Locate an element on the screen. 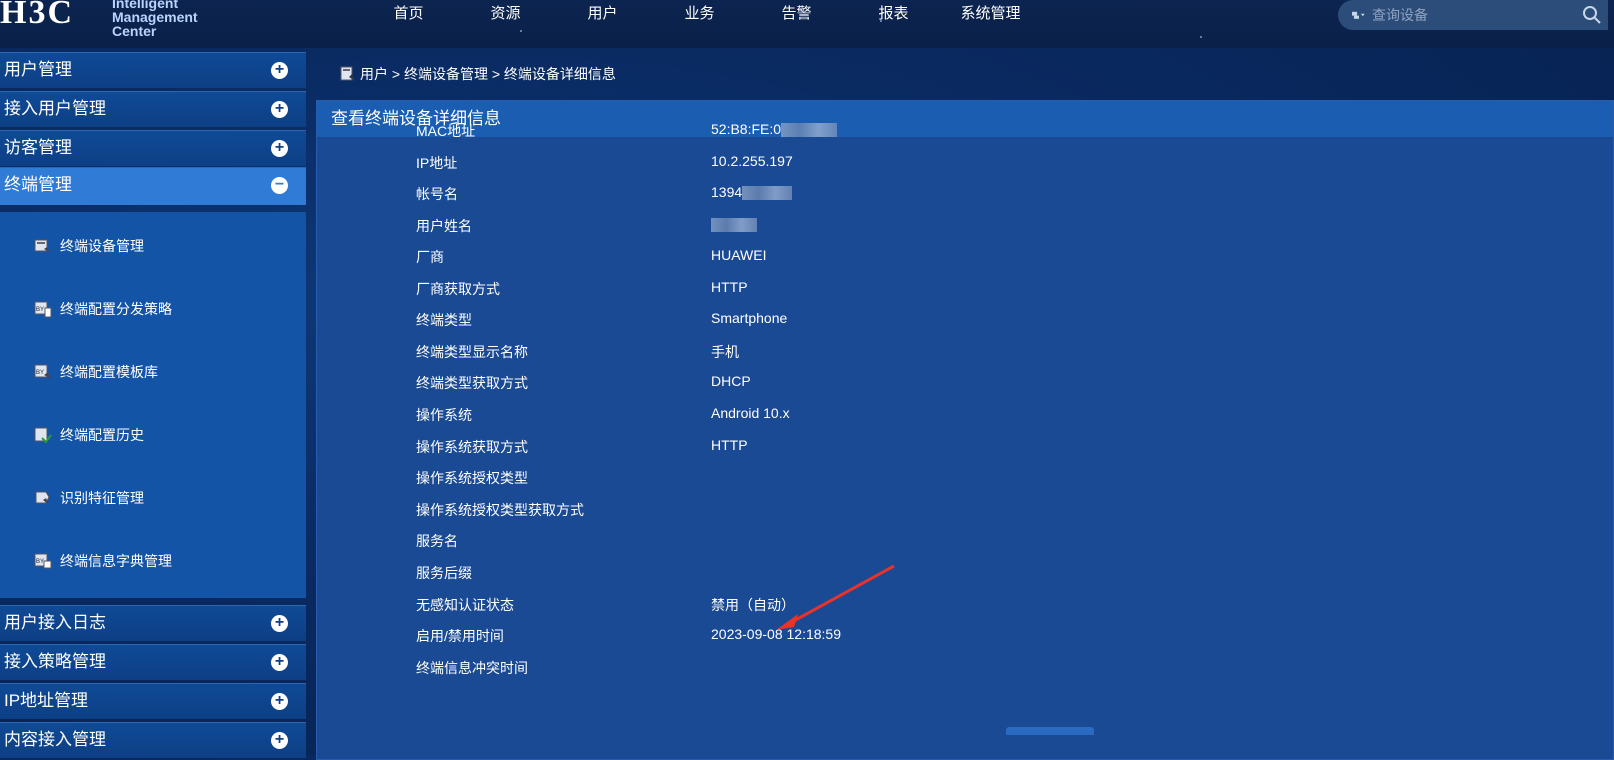  field-value-text: Smartphone is located at coordinates (749, 318).